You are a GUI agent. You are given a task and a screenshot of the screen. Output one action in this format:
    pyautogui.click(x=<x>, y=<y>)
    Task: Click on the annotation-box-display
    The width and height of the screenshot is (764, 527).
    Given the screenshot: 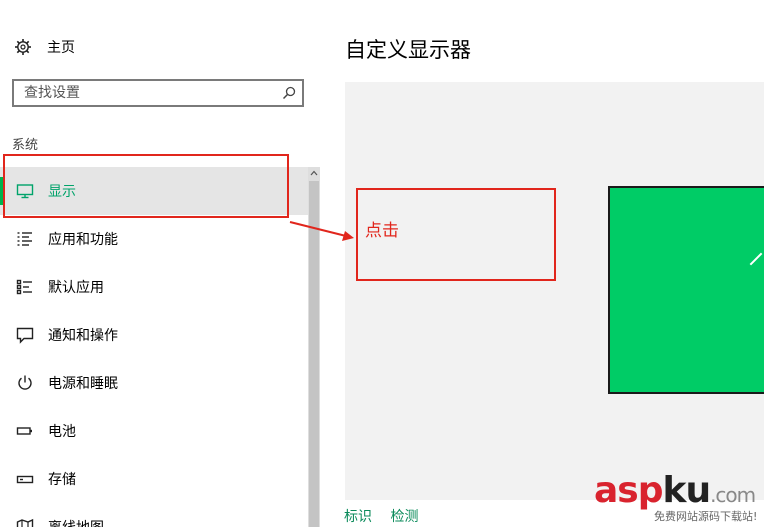 What is the action you would take?
    pyautogui.click(x=146, y=186)
    